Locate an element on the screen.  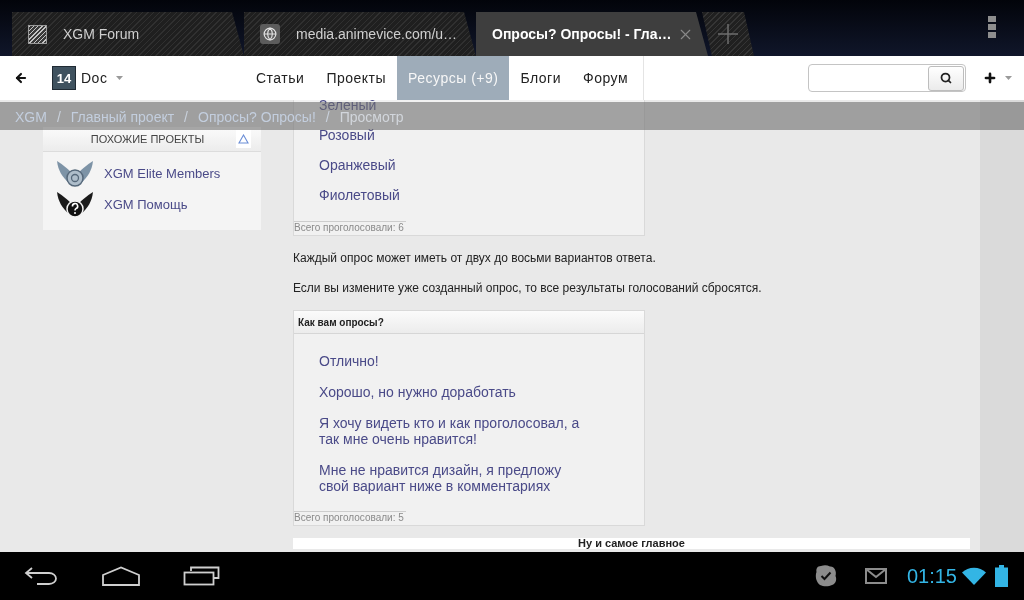
breadcrumb-current: Просмотр is located at coordinates (371, 117).